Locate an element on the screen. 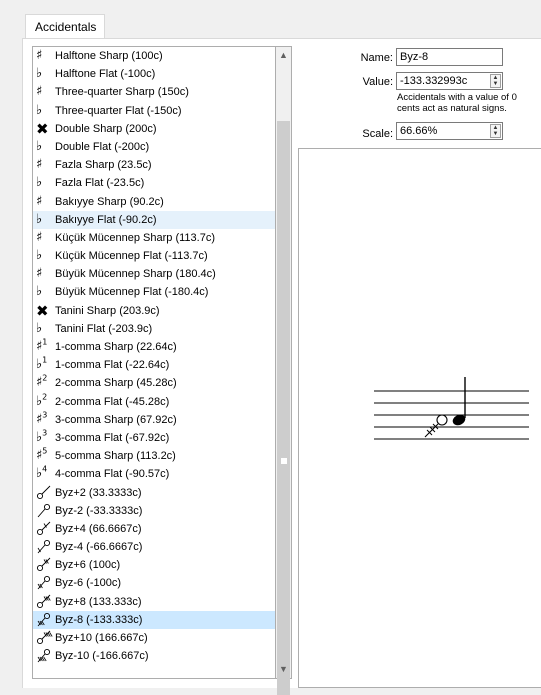 The image size is (541, 695). value-label: Value: is located at coordinates (377, 82).